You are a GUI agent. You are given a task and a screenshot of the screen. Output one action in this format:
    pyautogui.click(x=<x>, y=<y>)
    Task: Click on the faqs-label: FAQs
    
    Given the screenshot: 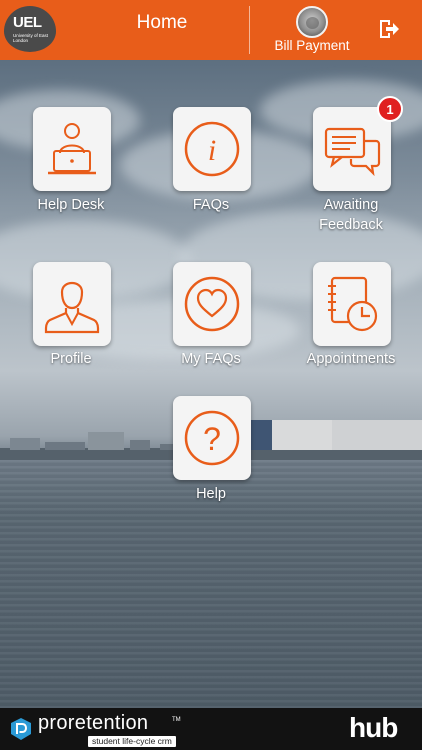 What is the action you would take?
    pyautogui.click(x=211, y=205)
    